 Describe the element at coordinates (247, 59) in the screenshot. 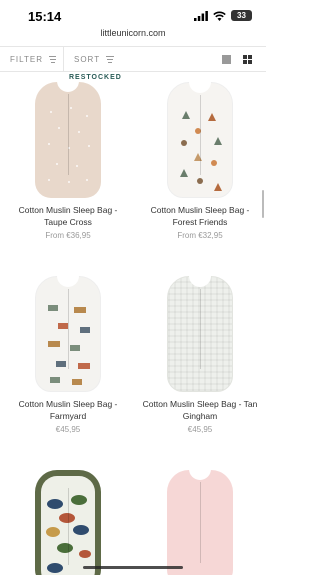

I see `grid-view-icon` at that location.